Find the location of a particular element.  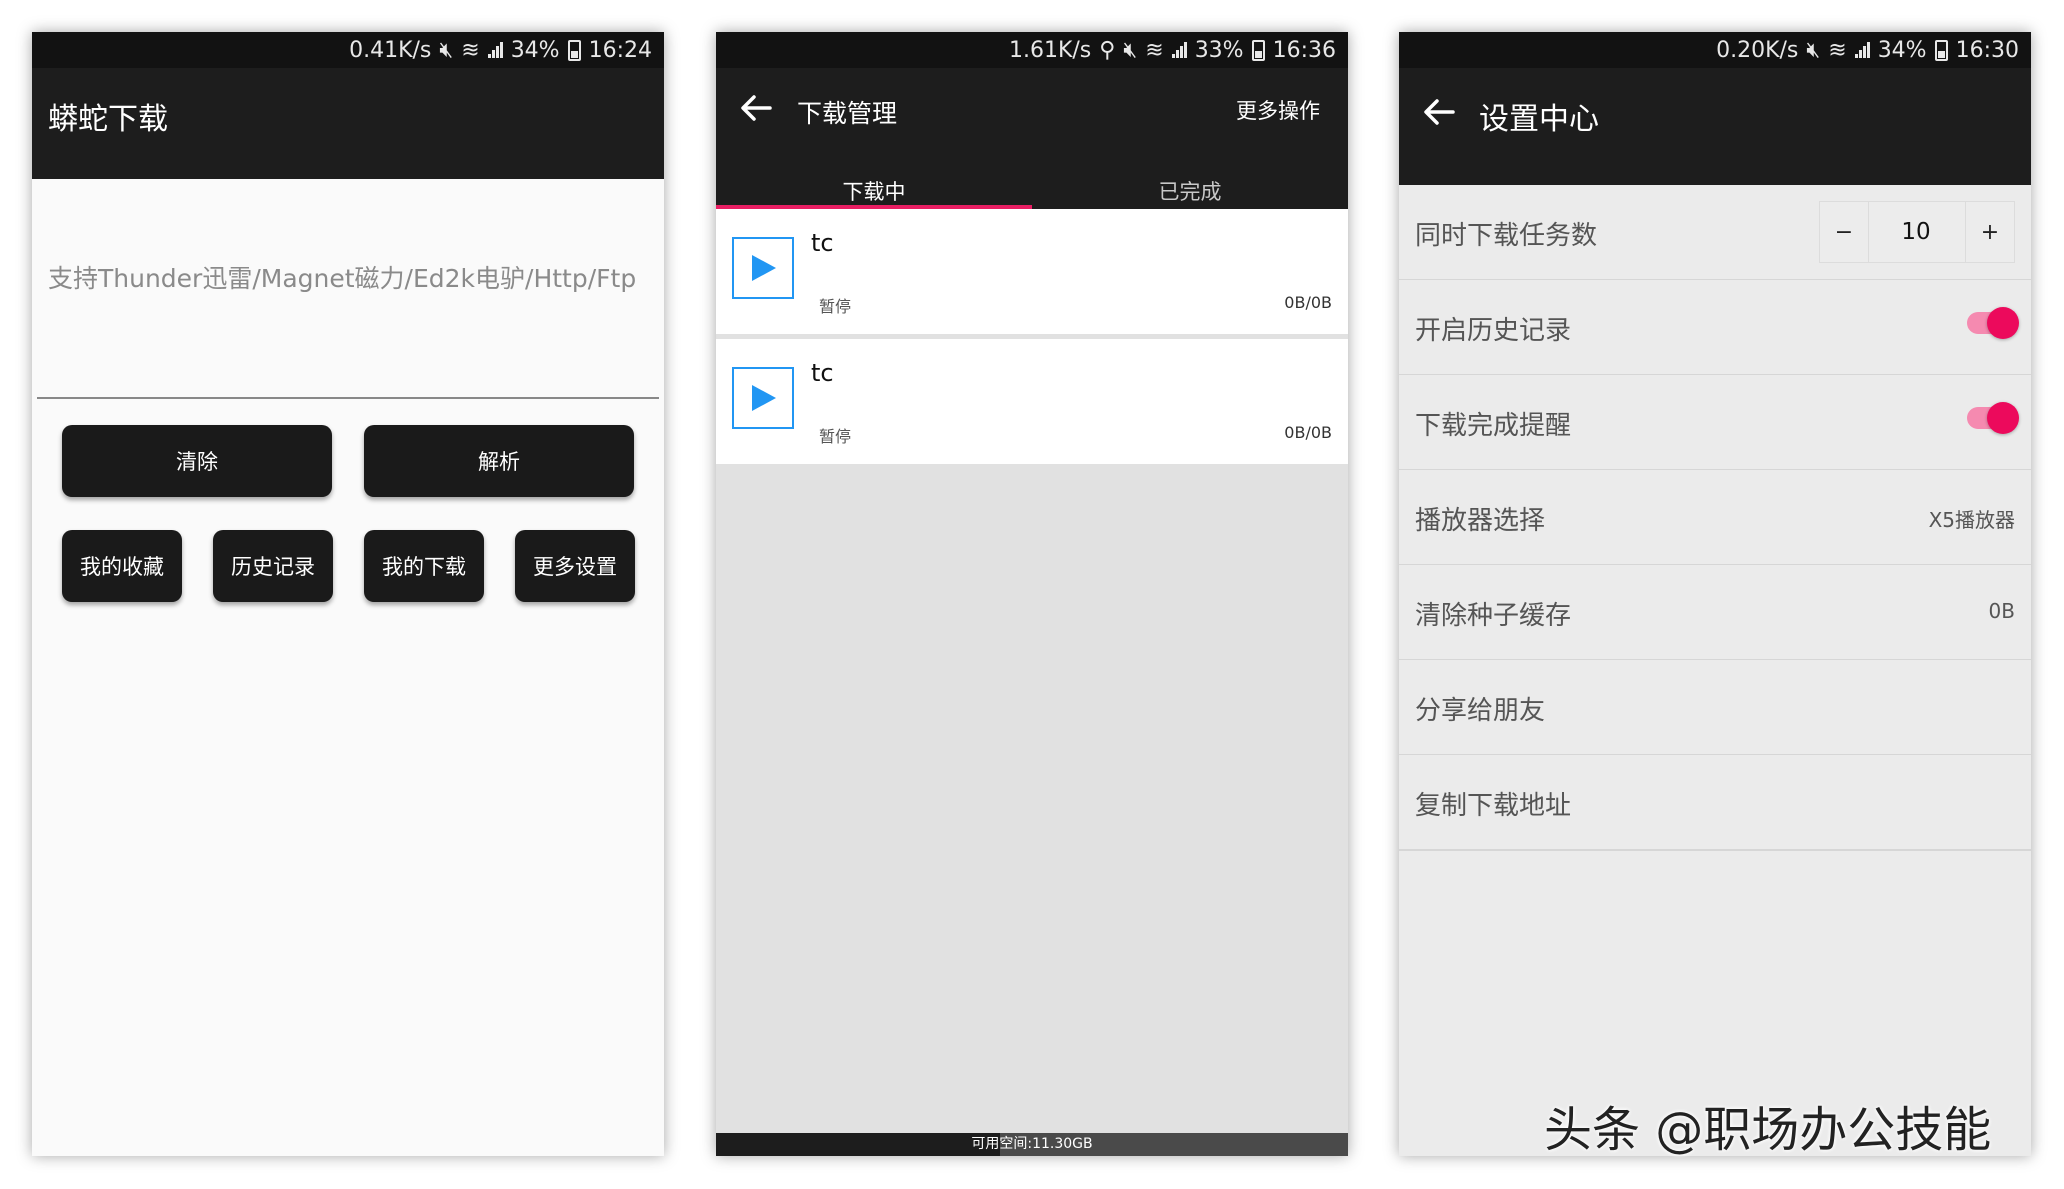

setting-label: 分享给朋友 is located at coordinates (1480, 711).